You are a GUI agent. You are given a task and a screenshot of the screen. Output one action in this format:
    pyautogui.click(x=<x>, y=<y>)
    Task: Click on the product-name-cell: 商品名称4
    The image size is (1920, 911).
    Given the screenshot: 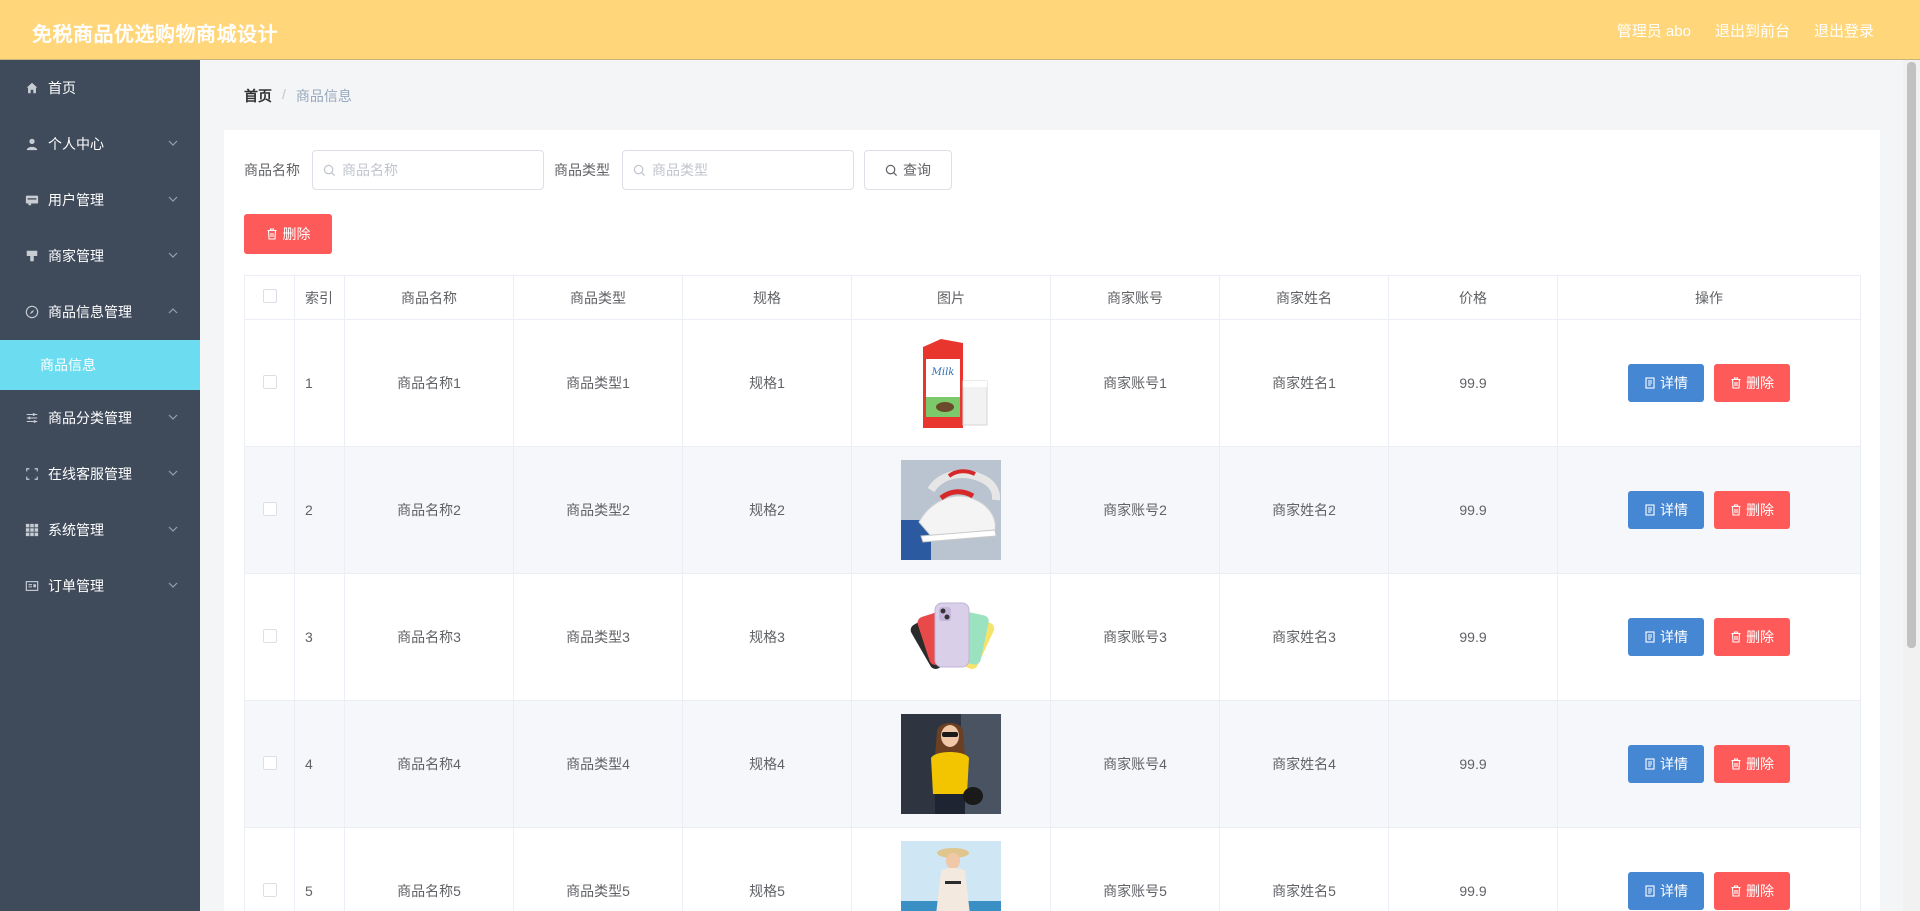 What is the action you would take?
    pyautogui.click(x=429, y=764)
    